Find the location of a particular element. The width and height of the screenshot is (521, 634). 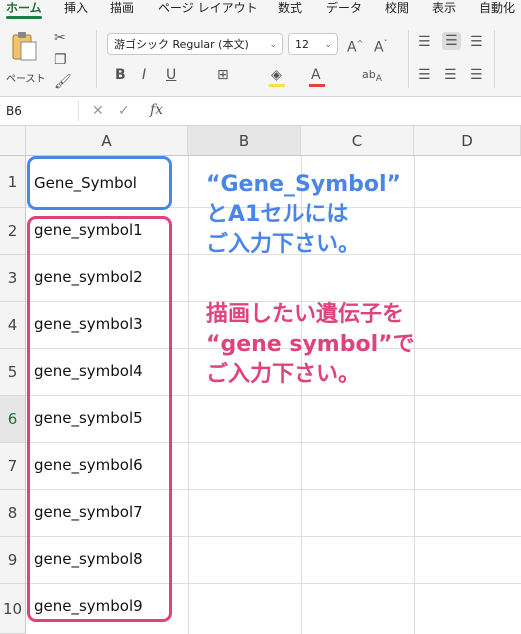

align-right-icon: ☰ is located at coordinates (476, 75).